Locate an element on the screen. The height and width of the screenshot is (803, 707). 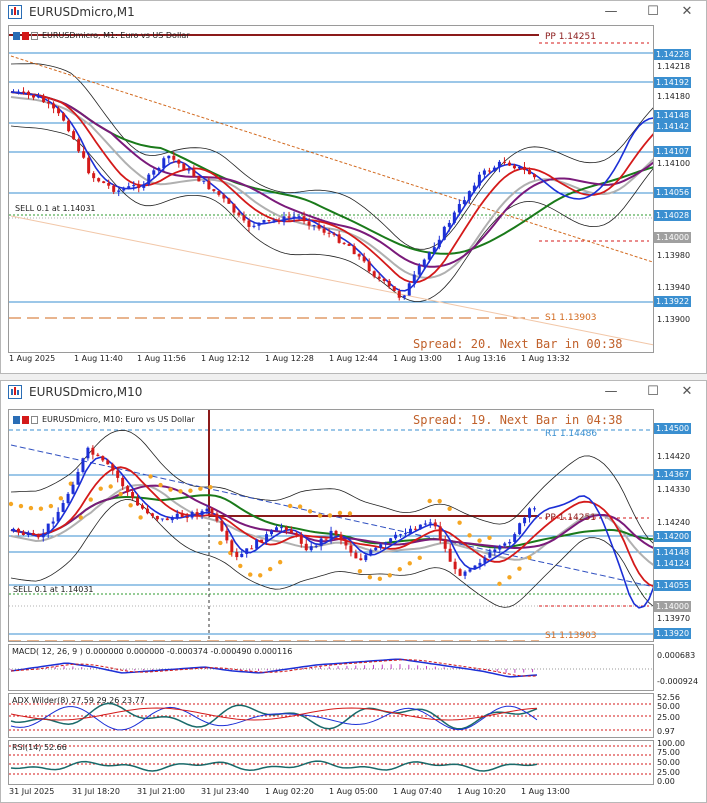
rsi-panel: RSI(14) 52.66 is located at coordinates (331, 762).